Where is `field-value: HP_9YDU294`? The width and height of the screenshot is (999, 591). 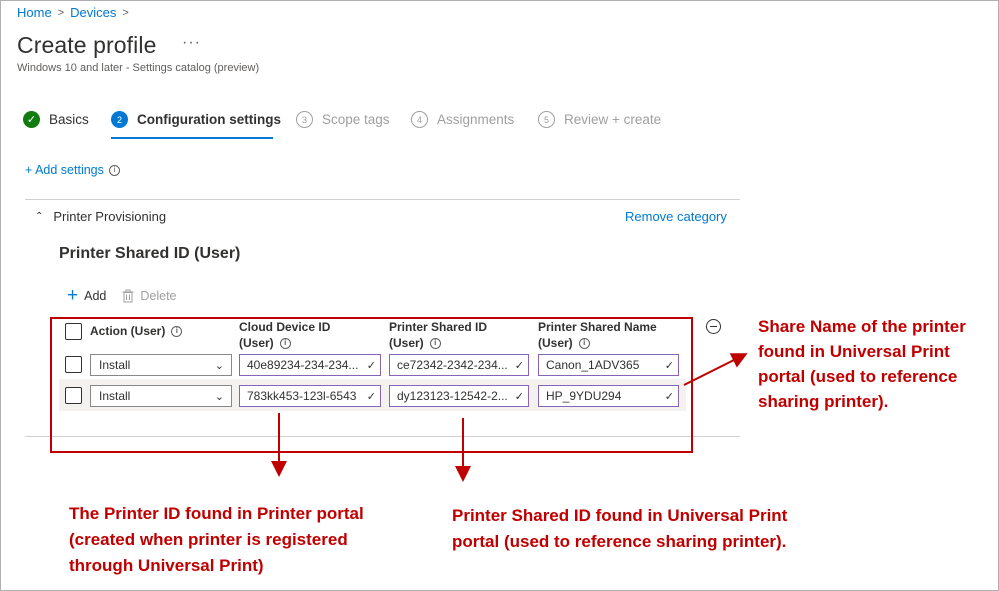
field-value: HP_9YDU294 is located at coordinates (584, 396).